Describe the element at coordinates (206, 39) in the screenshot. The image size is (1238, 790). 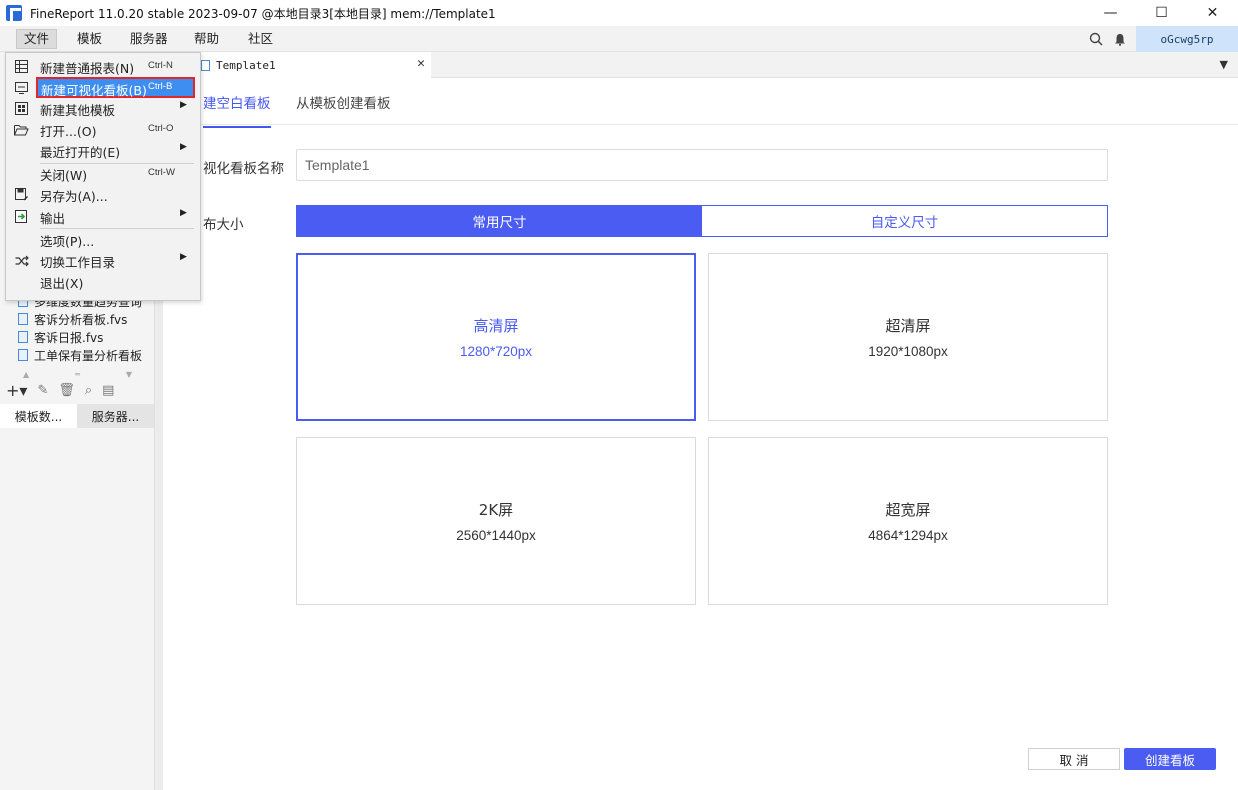
I see `menu-help: 帮助` at that location.